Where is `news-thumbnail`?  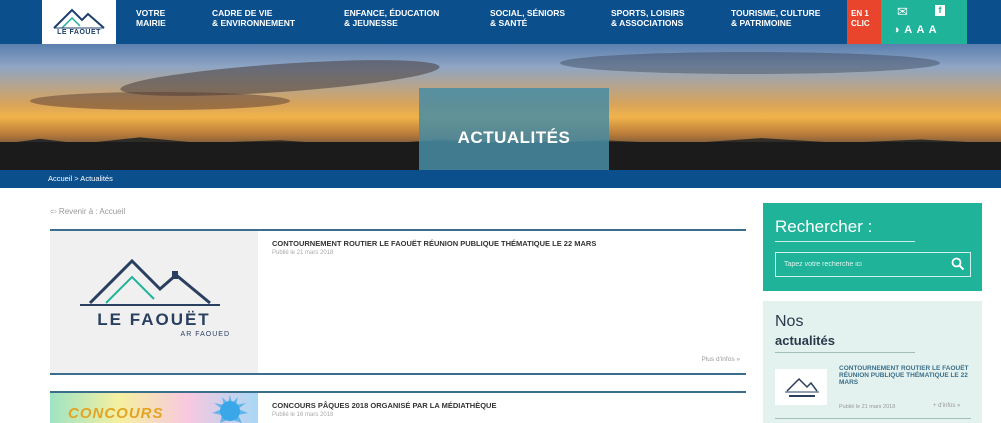
news-thumbnail is located at coordinates (801, 387).